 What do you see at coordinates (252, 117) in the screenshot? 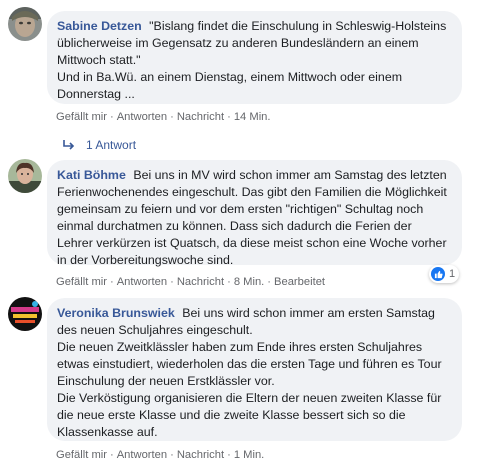
I see `timestamp: 14 Min.` at bounding box center [252, 117].